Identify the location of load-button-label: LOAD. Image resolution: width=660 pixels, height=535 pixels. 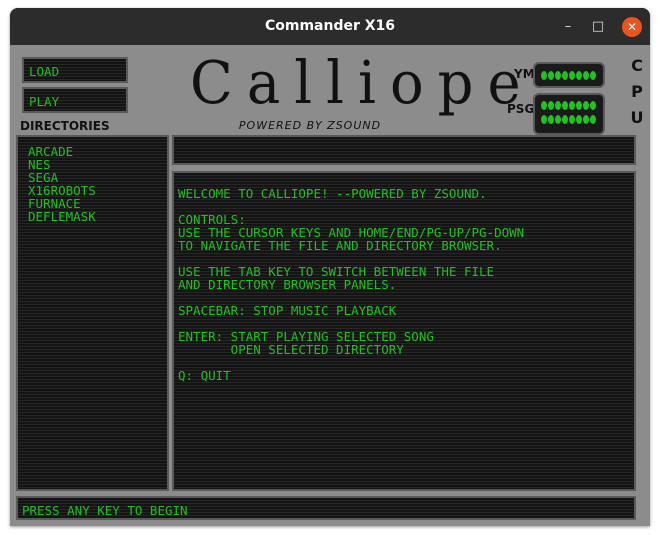
(44, 71).